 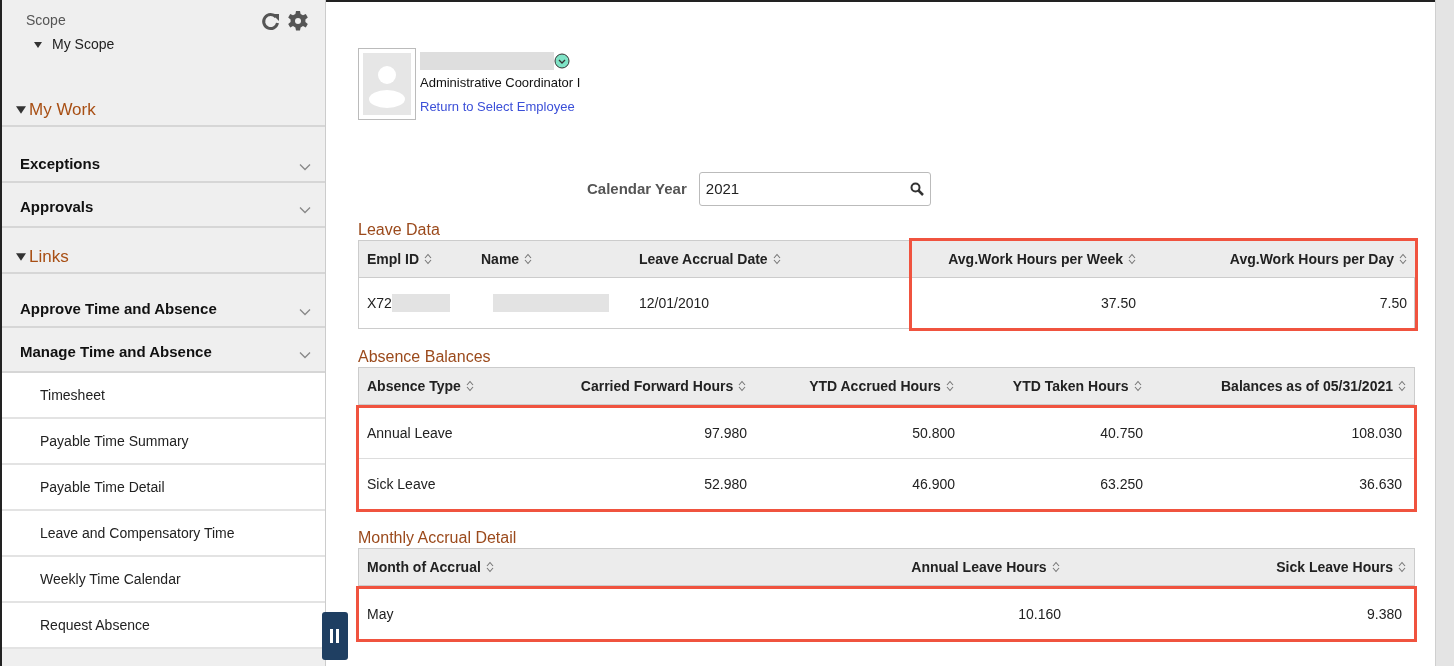 What do you see at coordinates (448, 386) in the screenshot?
I see `column-header: Absence Type` at bounding box center [448, 386].